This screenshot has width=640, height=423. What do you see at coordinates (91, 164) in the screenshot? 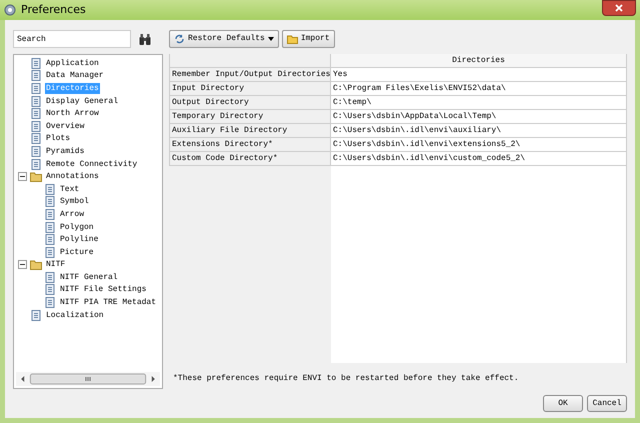
I see `tree-item: Remote Connectivity` at bounding box center [91, 164].